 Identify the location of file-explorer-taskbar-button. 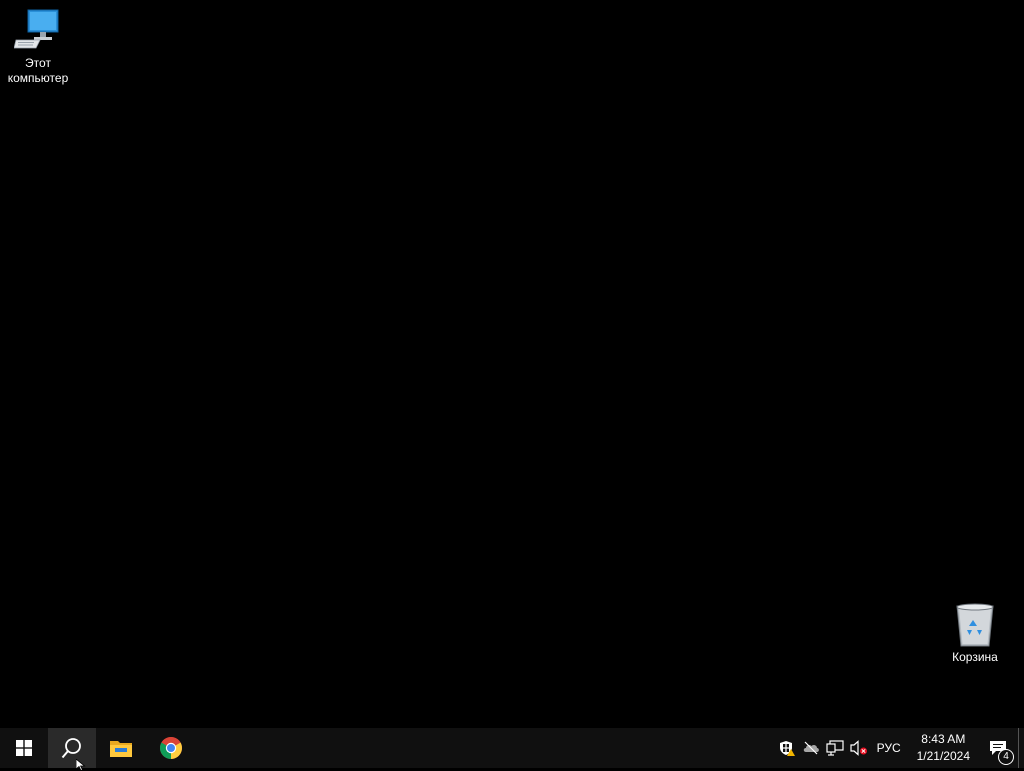
(121, 748).